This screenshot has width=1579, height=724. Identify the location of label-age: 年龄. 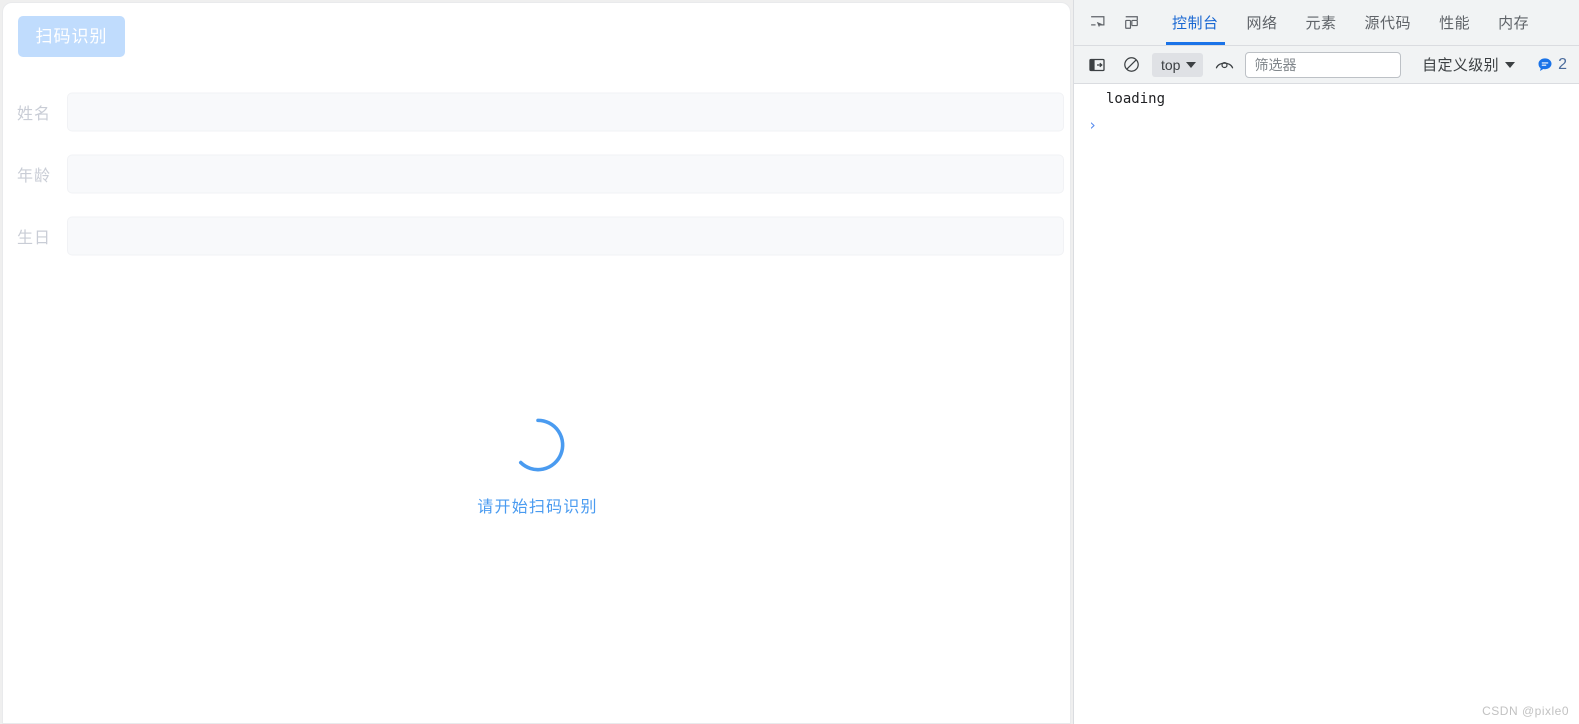
(34, 176).